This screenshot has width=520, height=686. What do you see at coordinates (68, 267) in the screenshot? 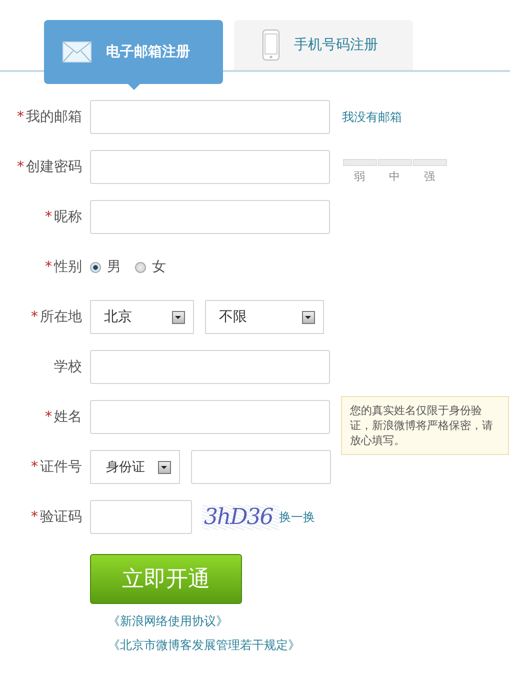
I see `field-label: 性别` at bounding box center [68, 267].